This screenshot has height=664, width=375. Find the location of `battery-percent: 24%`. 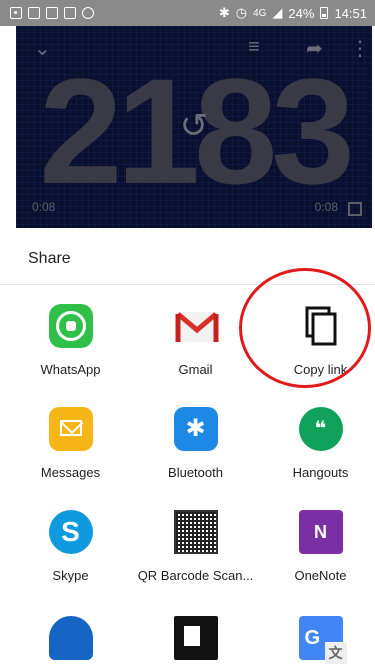

battery-percent: 24% is located at coordinates (301, 13).